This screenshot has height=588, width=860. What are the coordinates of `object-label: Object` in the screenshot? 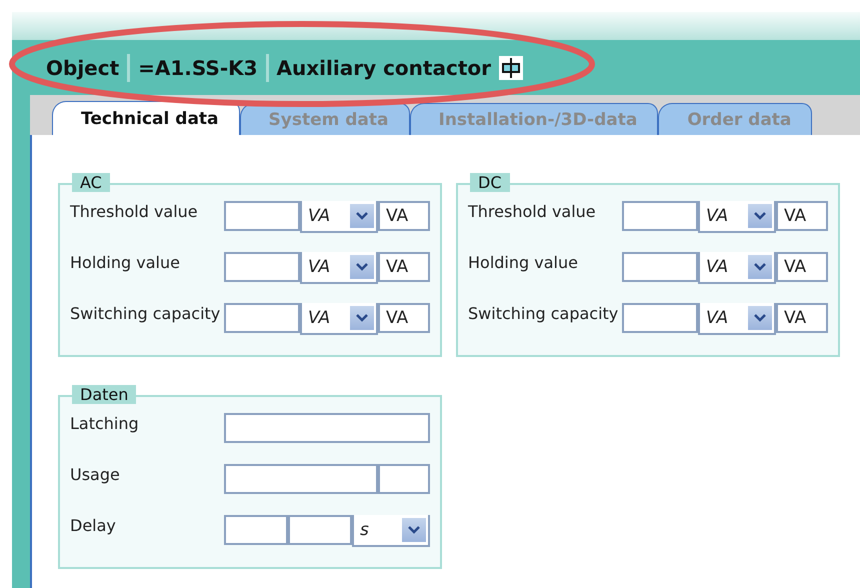 It's located at (83, 68).